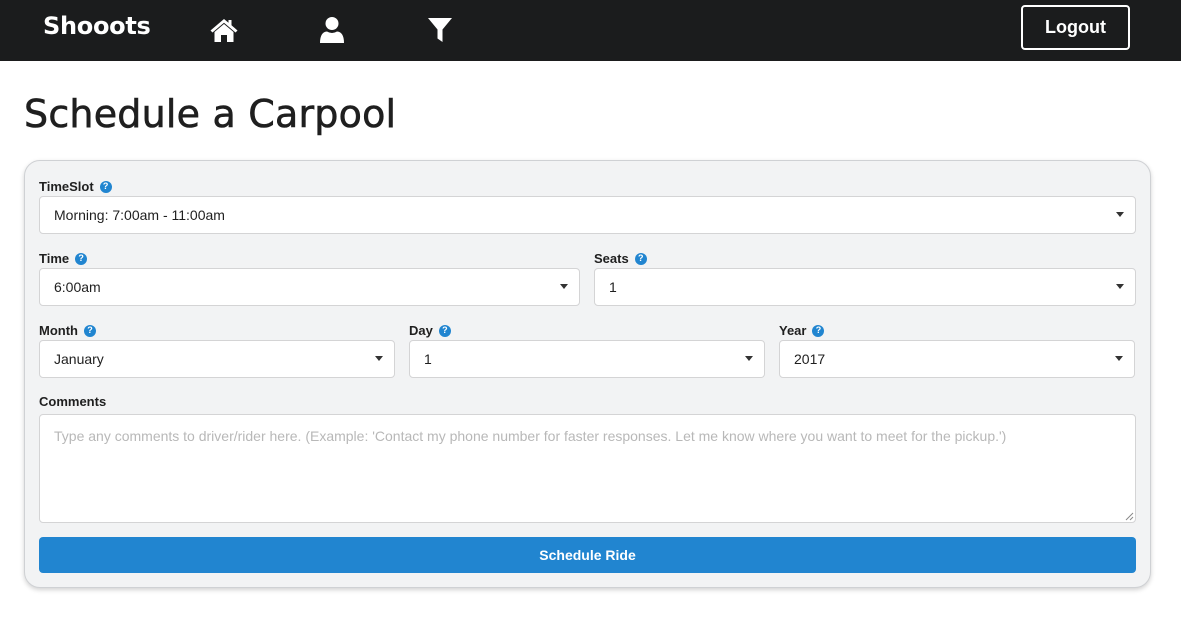  Describe the element at coordinates (54, 258) in the screenshot. I see `time-label-text: Time` at that location.